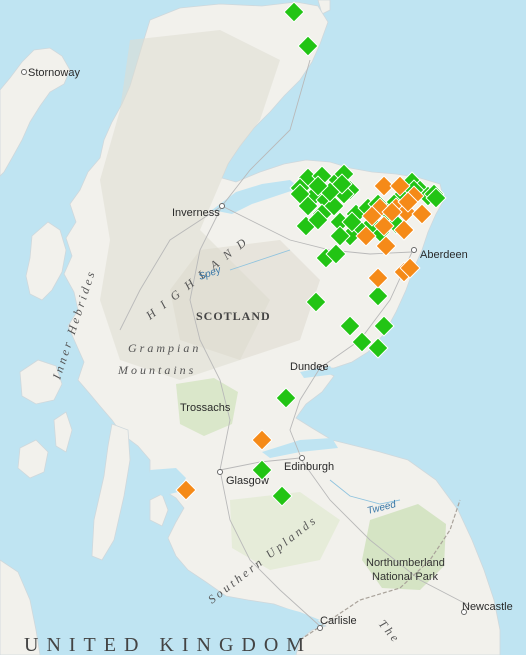 This screenshot has width=526, height=655. What do you see at coordinates (24, 72) in the screenshot?
I see `stornoway-dot` at bounding box center [24, 72].